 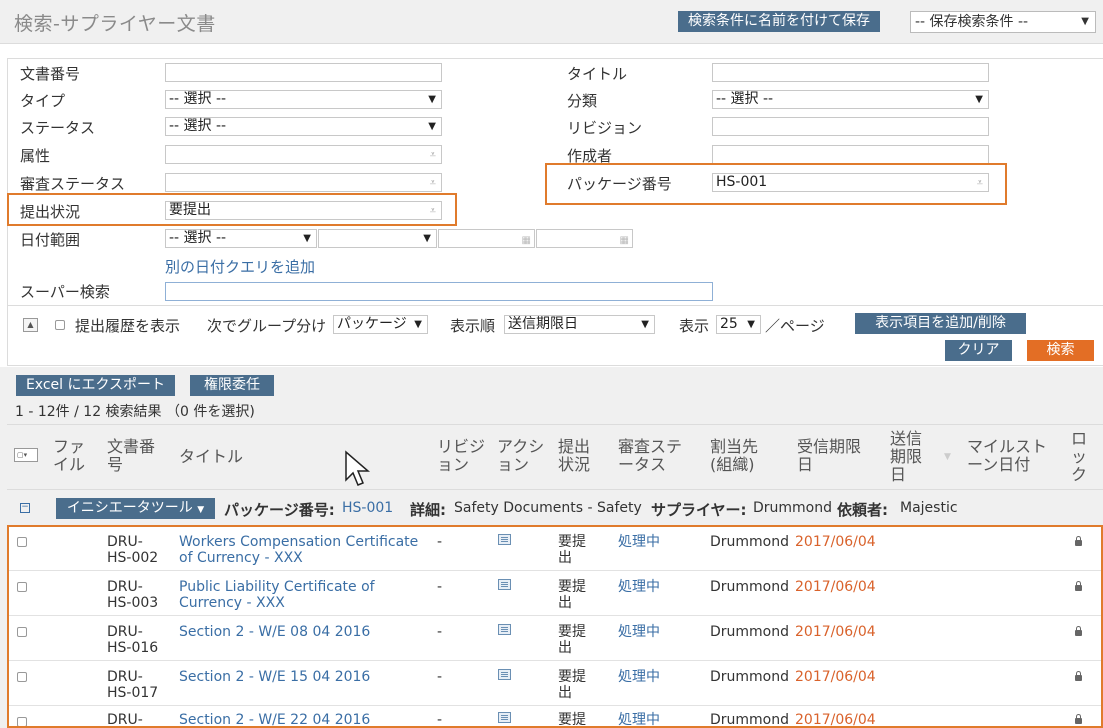 What do you see at coordinates (303, 182) in the screenshot?
I see `review-status-select: ⩡` at bounding box center [303, 182].